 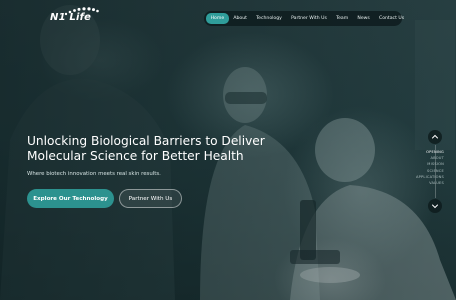 I want to click on section-nav-item-values: Values, so click(x=430, y=183).